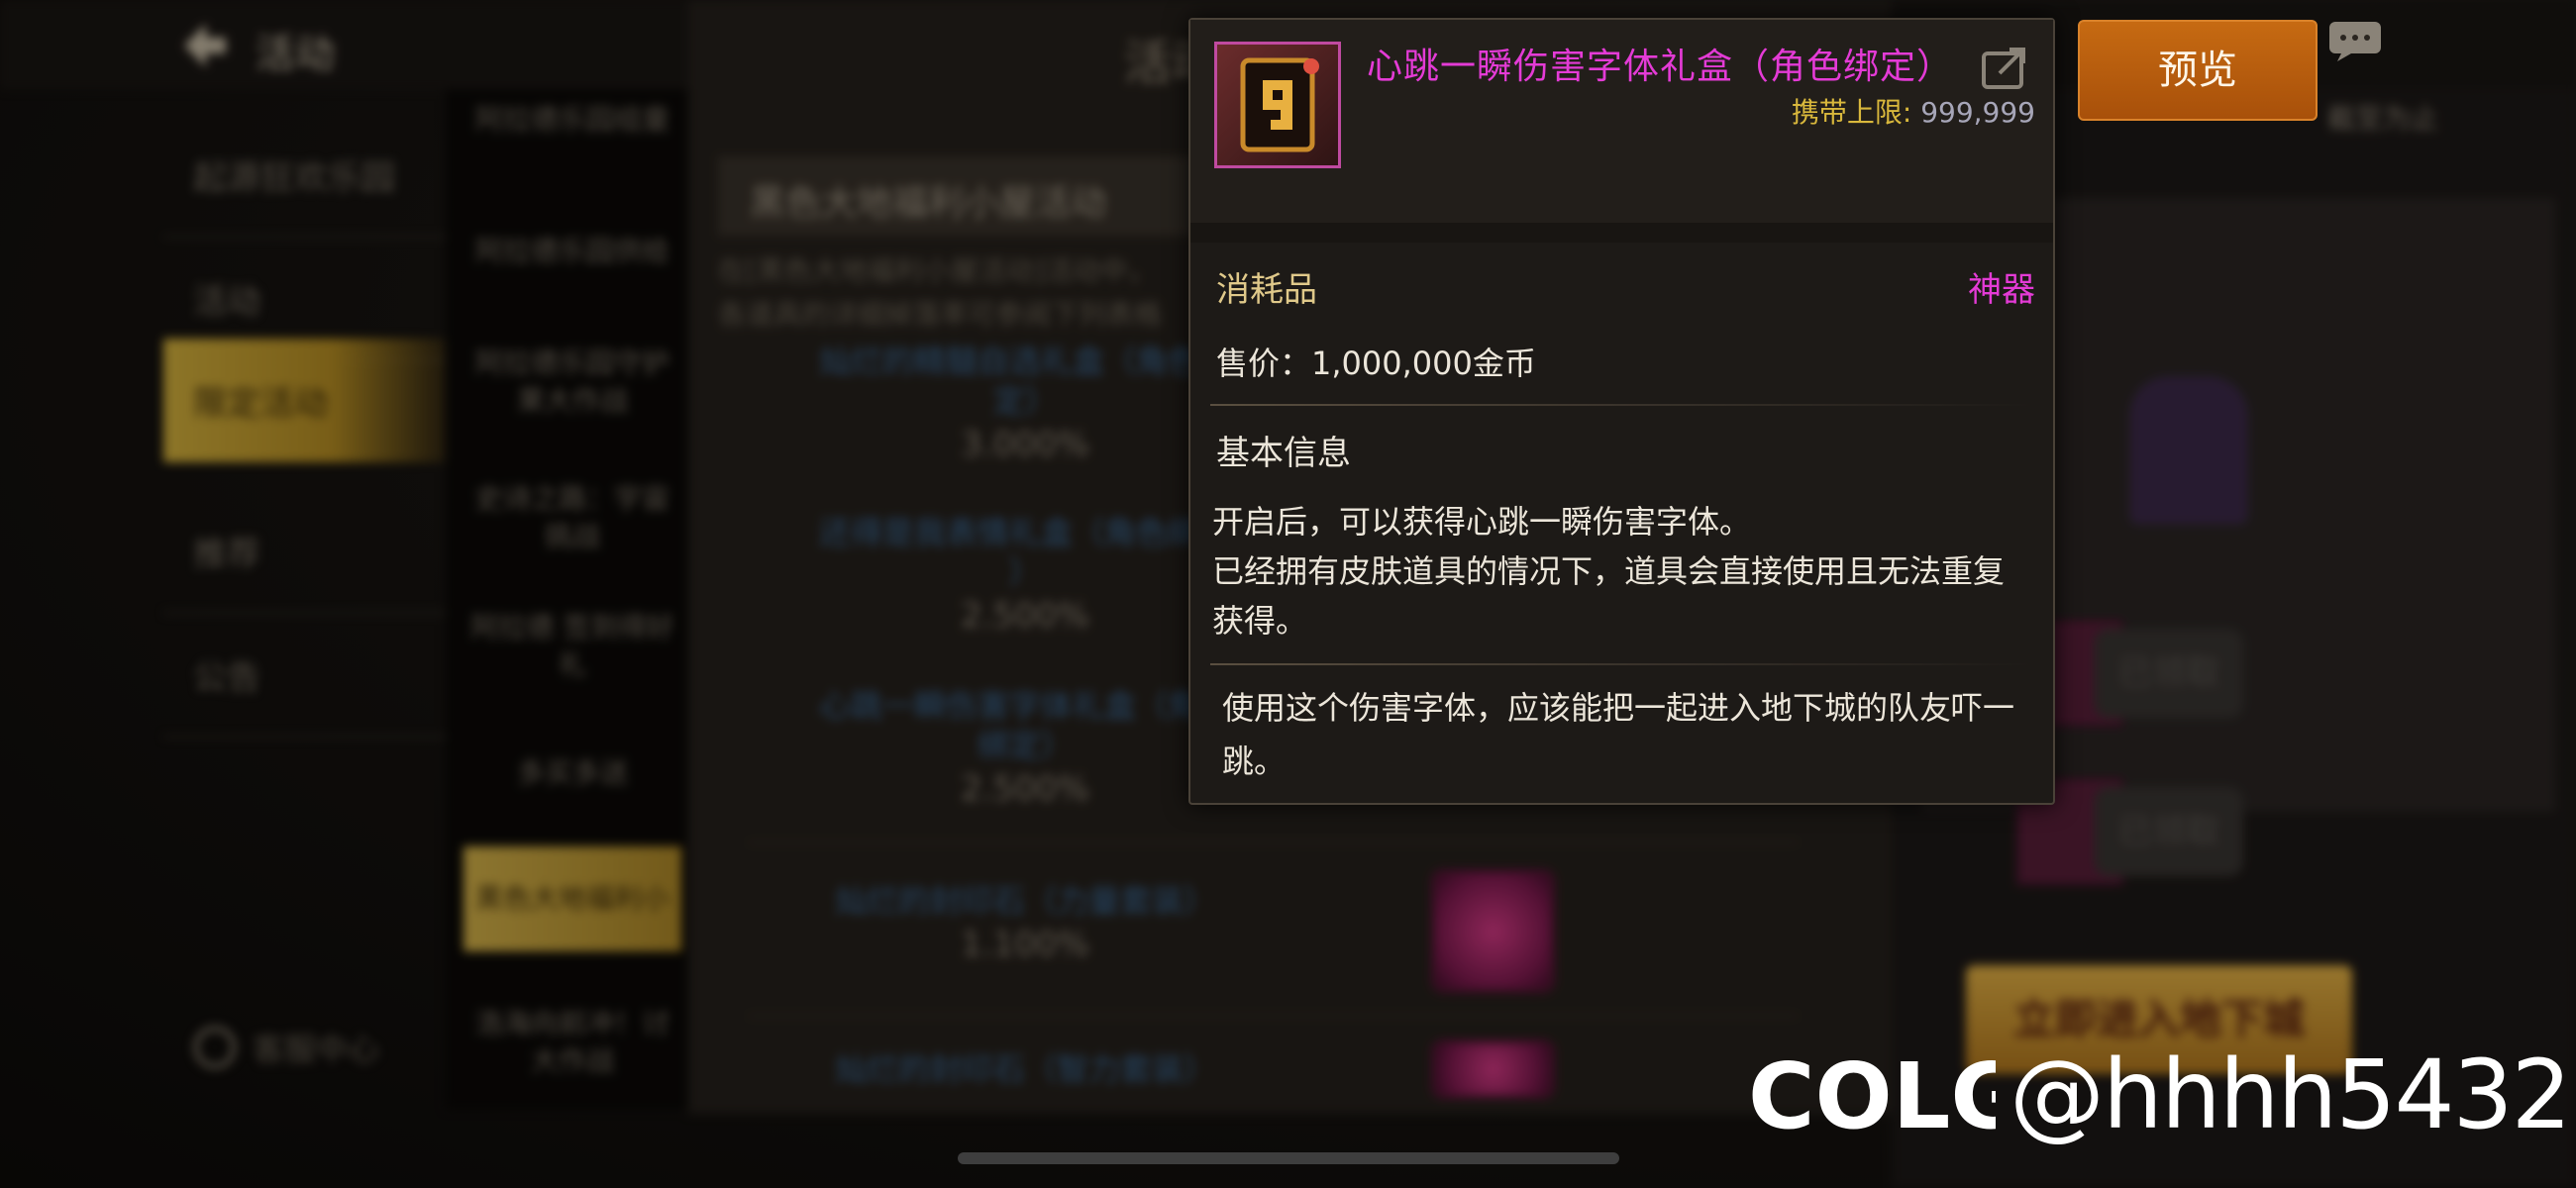 This screenshot has width=2576, height=1188. I want to click on tooltip-header-strip, so click(1621, 233).